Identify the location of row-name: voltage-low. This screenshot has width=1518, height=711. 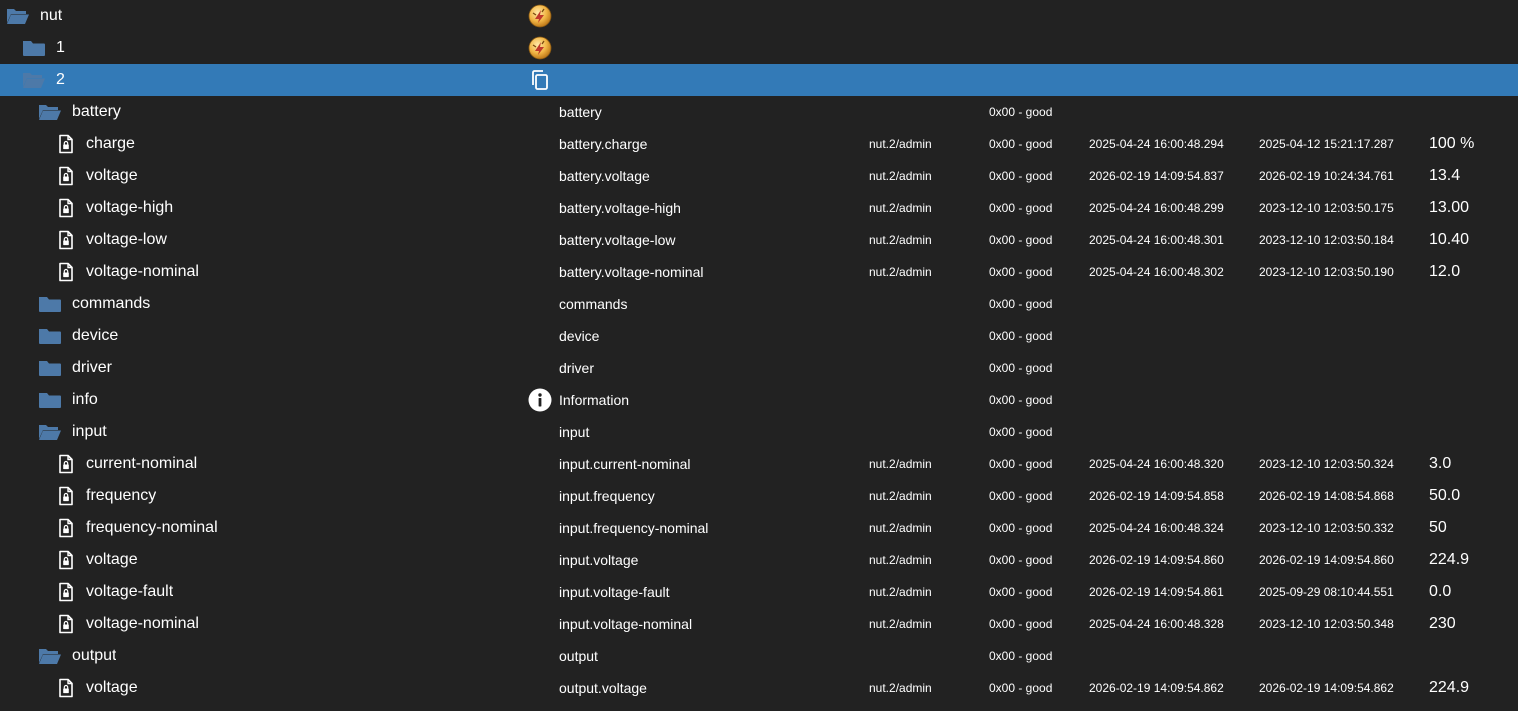
(126, 239).